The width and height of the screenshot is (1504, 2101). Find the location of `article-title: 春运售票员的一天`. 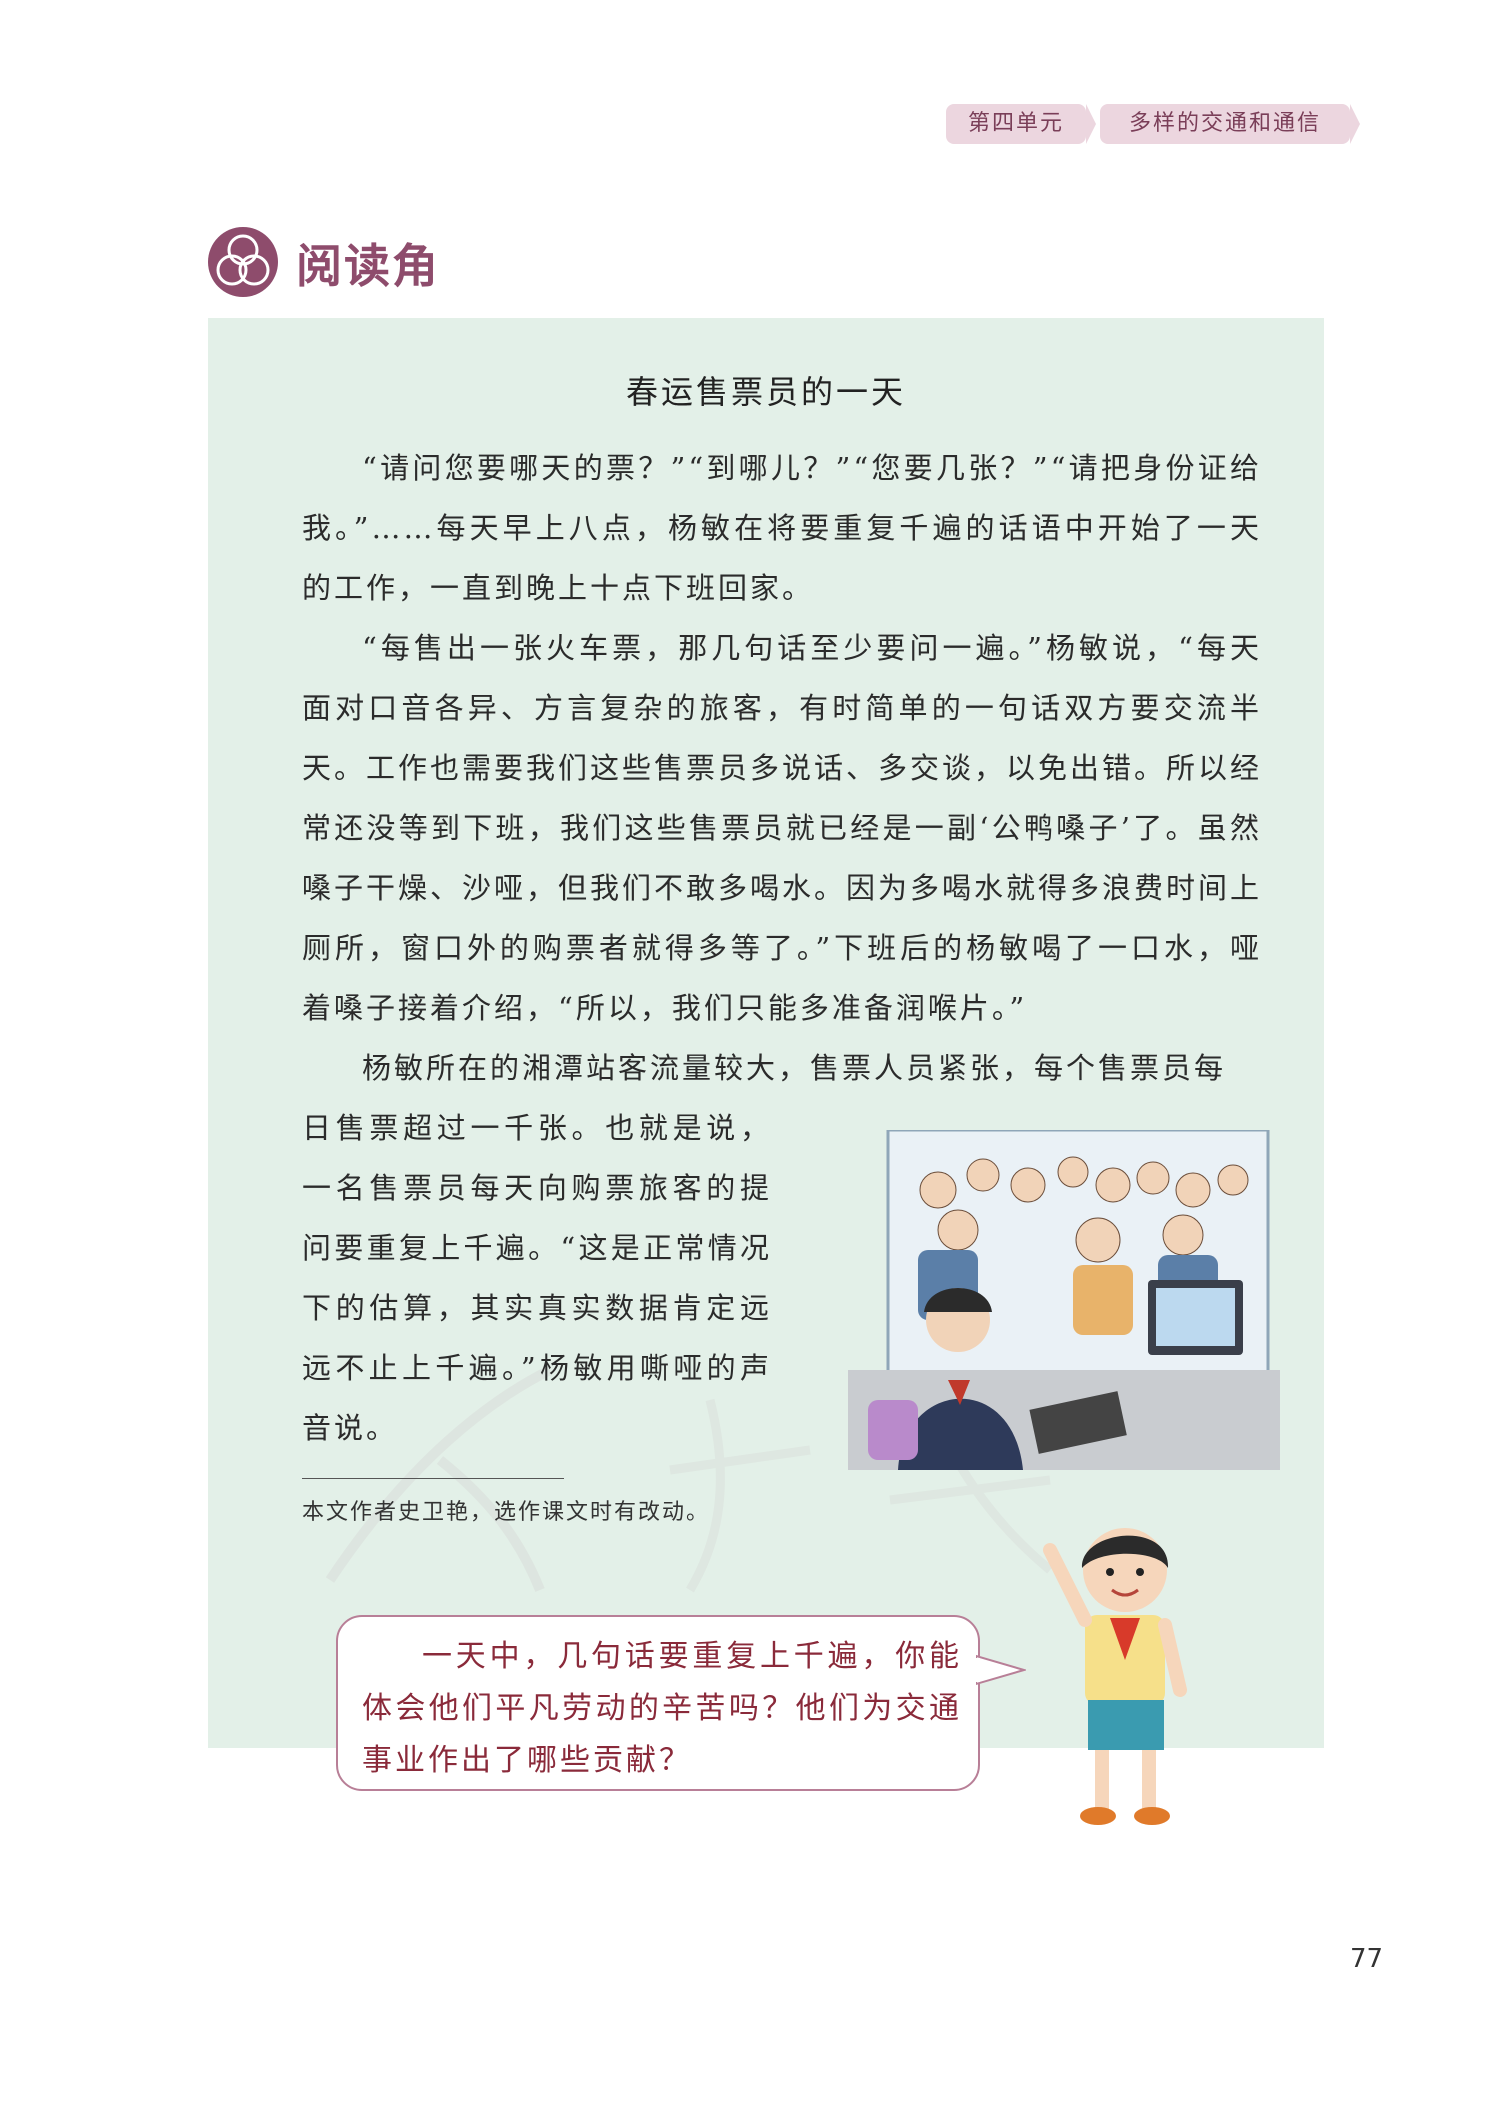

article-title: 春运售票员的一天 is located at coordinates (765, 392).